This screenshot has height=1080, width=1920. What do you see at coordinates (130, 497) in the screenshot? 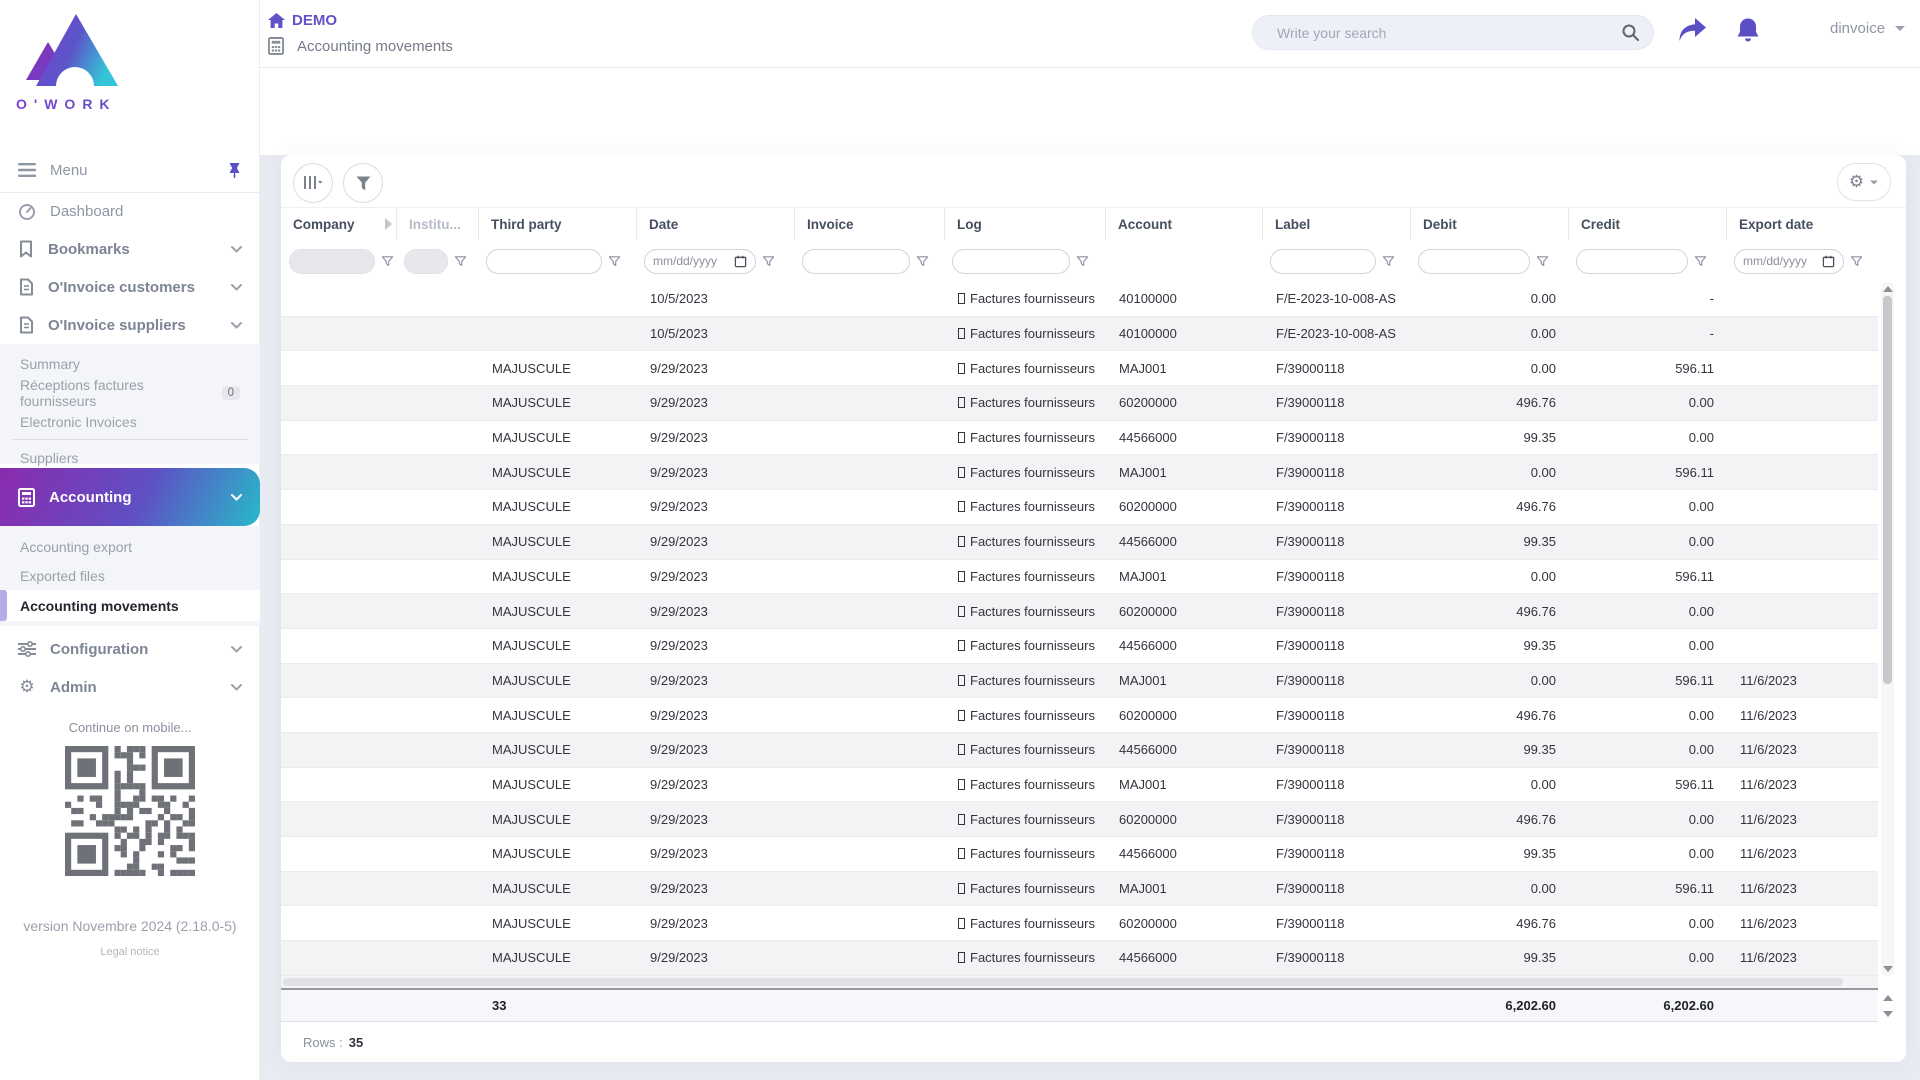
I see `sidebar-item-accounting: Accounting` at bounding box center [130, 497].